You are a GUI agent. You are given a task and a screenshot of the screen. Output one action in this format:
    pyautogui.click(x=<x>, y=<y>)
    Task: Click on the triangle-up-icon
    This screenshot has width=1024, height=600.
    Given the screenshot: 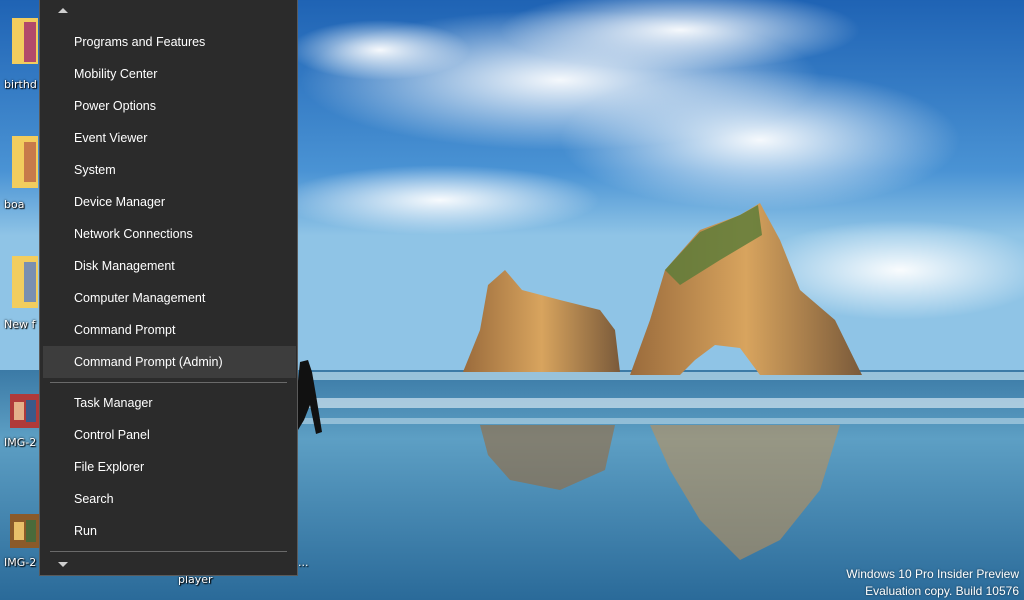 What is the action you would take?
    pyautogui.click(x=63, y=10)
    